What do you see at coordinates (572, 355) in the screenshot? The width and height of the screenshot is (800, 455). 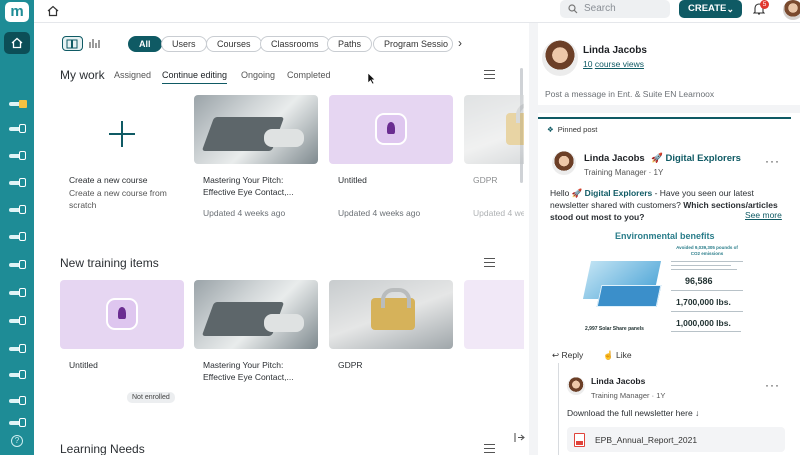 I see `reply-label: Reply` at bounding box center [572, 355].